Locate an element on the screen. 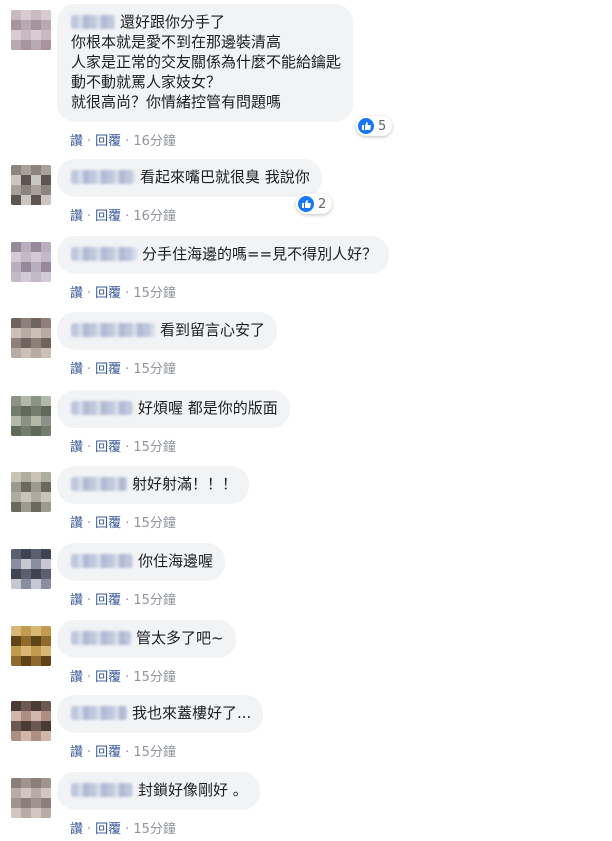  comment-text-line: 分手住海邊的嗎==見不得別人好？ is located at coordinates (224, 254).